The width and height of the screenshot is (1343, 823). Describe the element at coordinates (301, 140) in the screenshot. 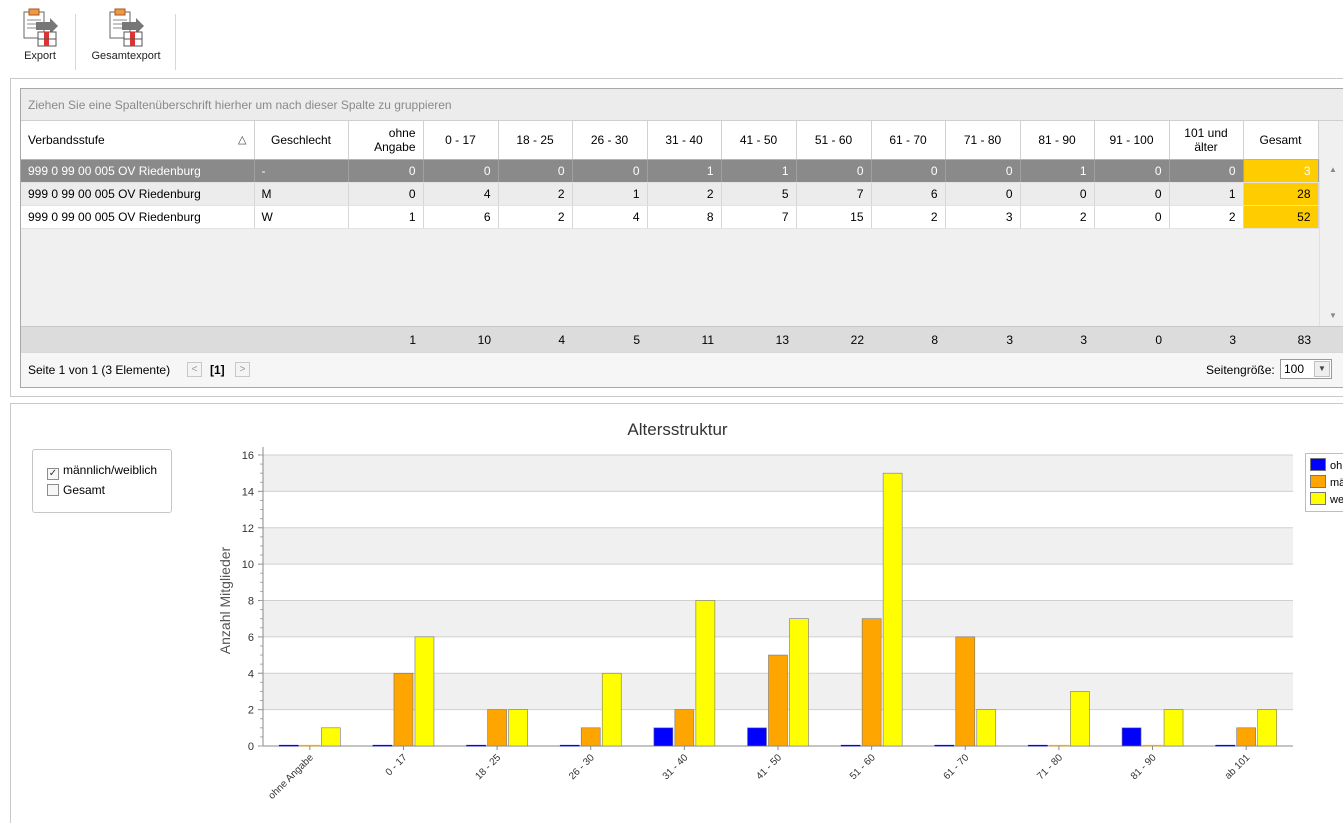

I see `column-header-geschlecht: Geschlecht` at that location.